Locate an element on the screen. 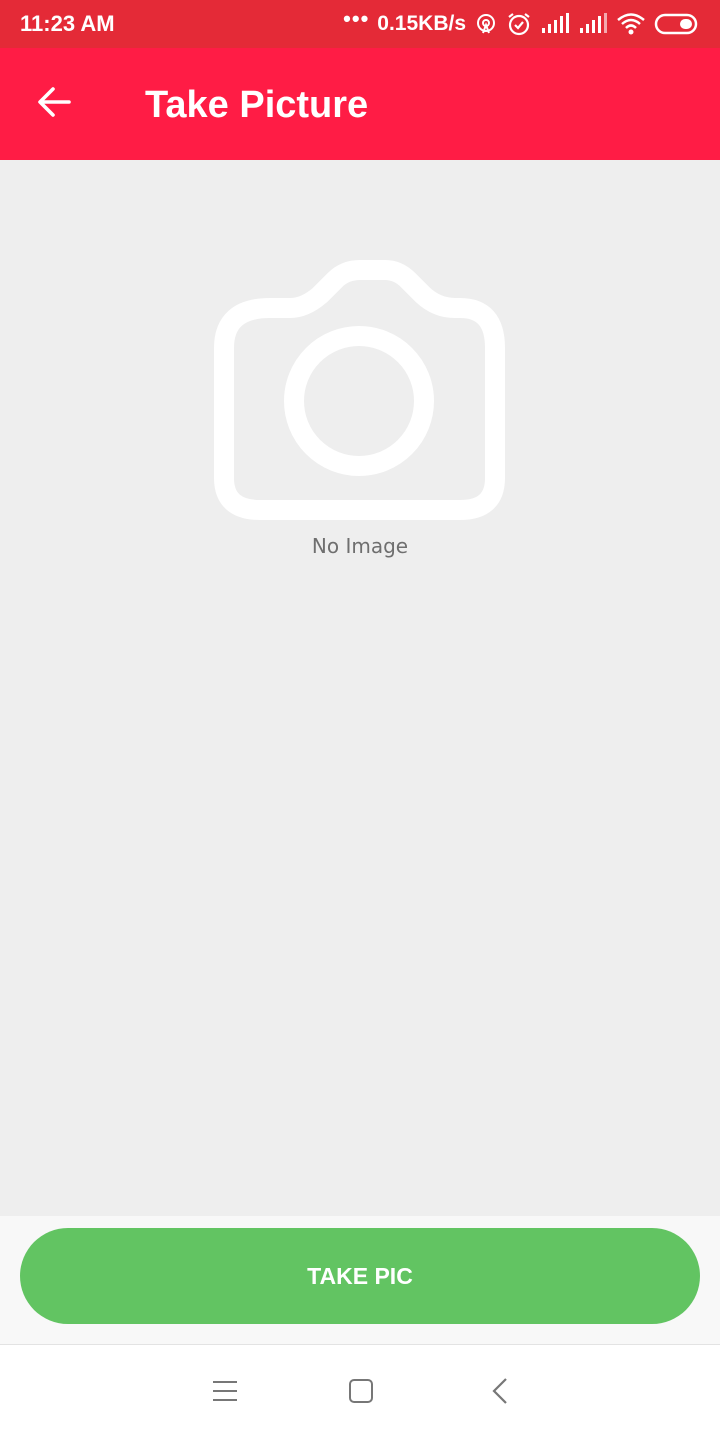 This screenshot has height=1440, width=720. no-image-label: No Image is located at coordinates (360, 546).